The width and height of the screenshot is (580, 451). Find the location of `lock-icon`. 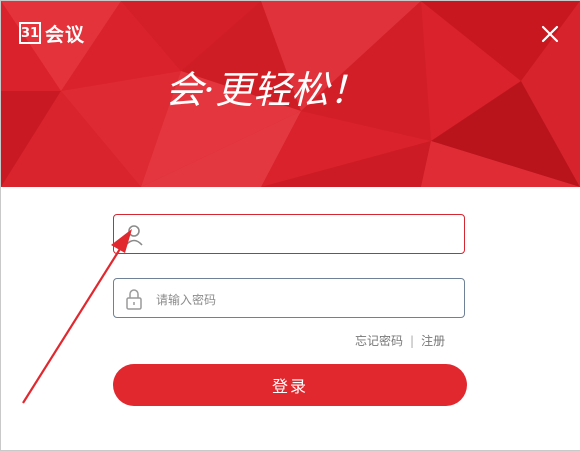

lock-icon is located at coordinates (134, 299).